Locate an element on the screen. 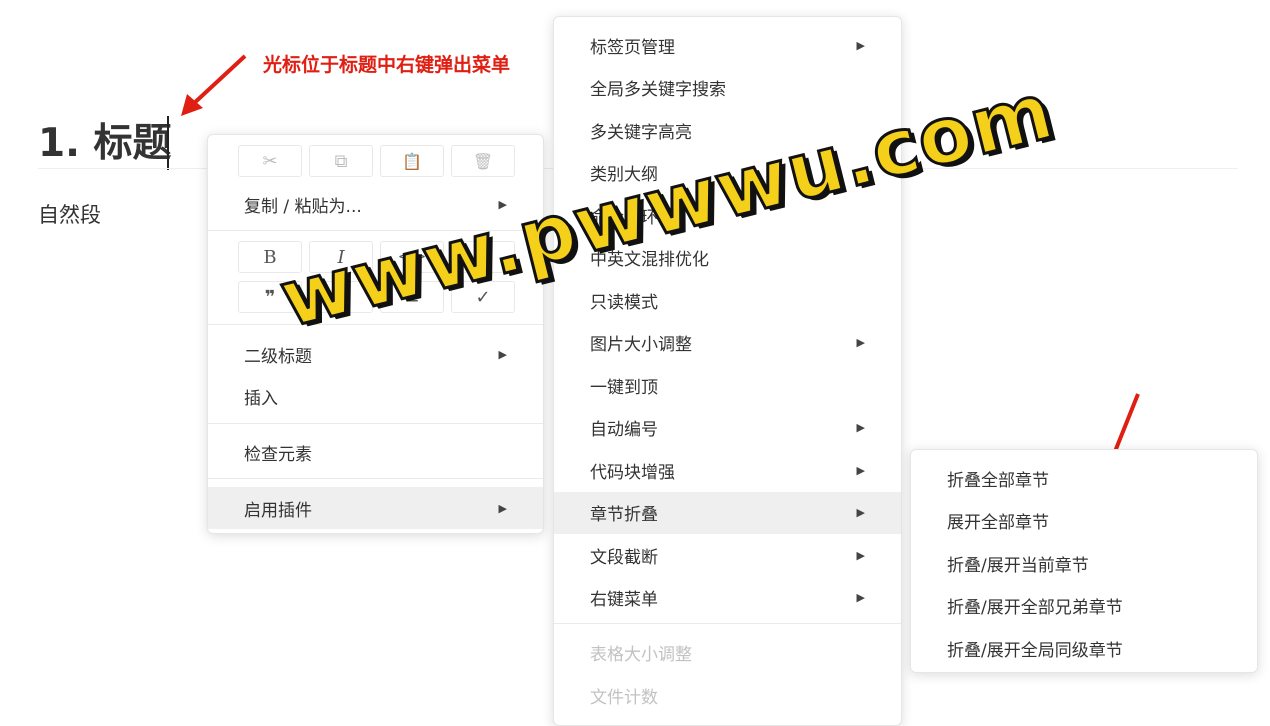 Image resolution: width=1270 pixels, height=726 pixels. clipboard-icon: 📋 is located at coordinates (412, 161).